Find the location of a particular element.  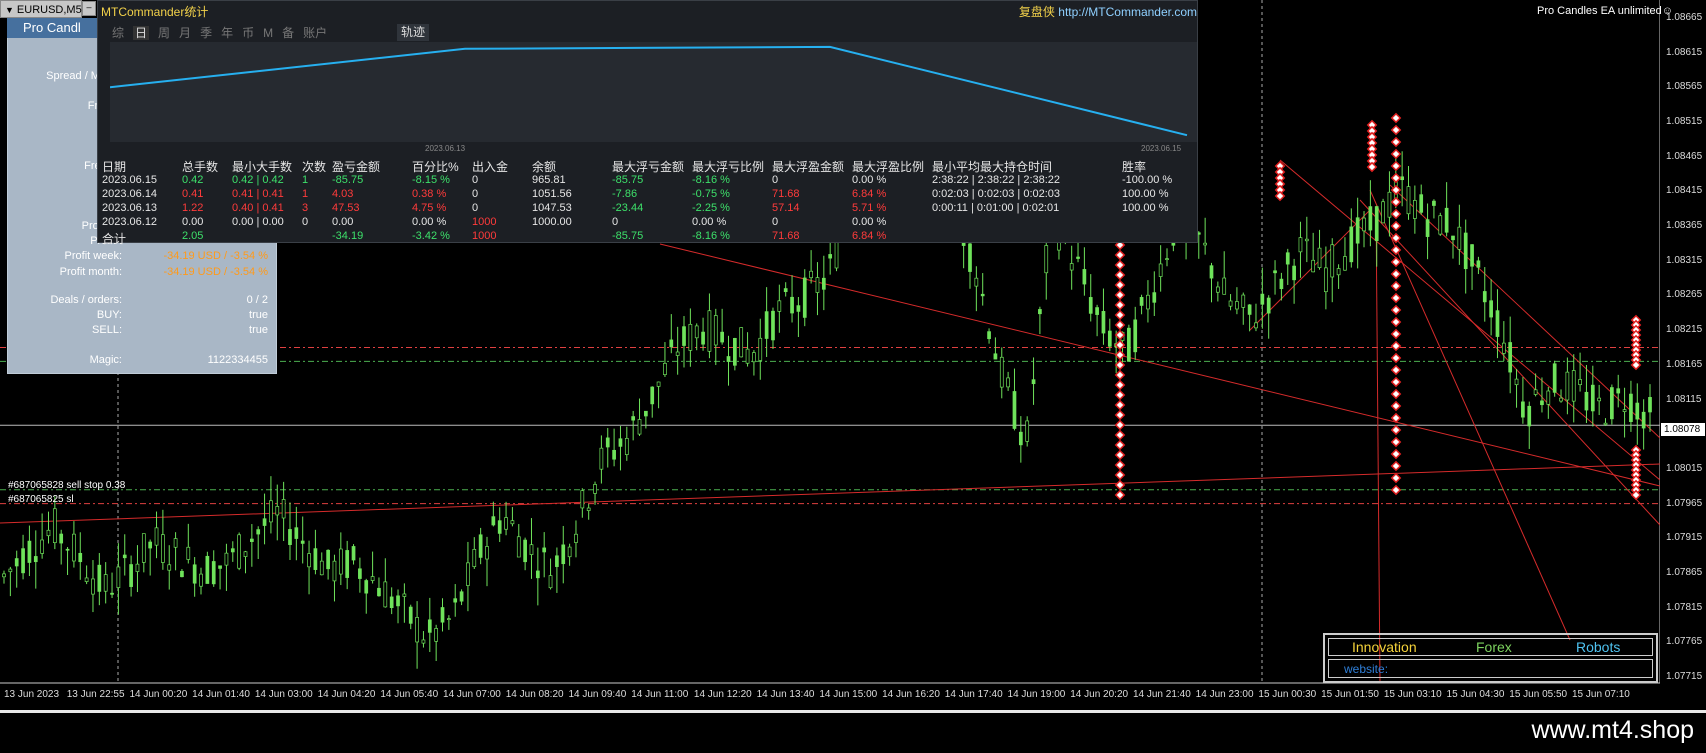

time-tick: 14 Jun 03:00 is located at coordinates (283, 694).